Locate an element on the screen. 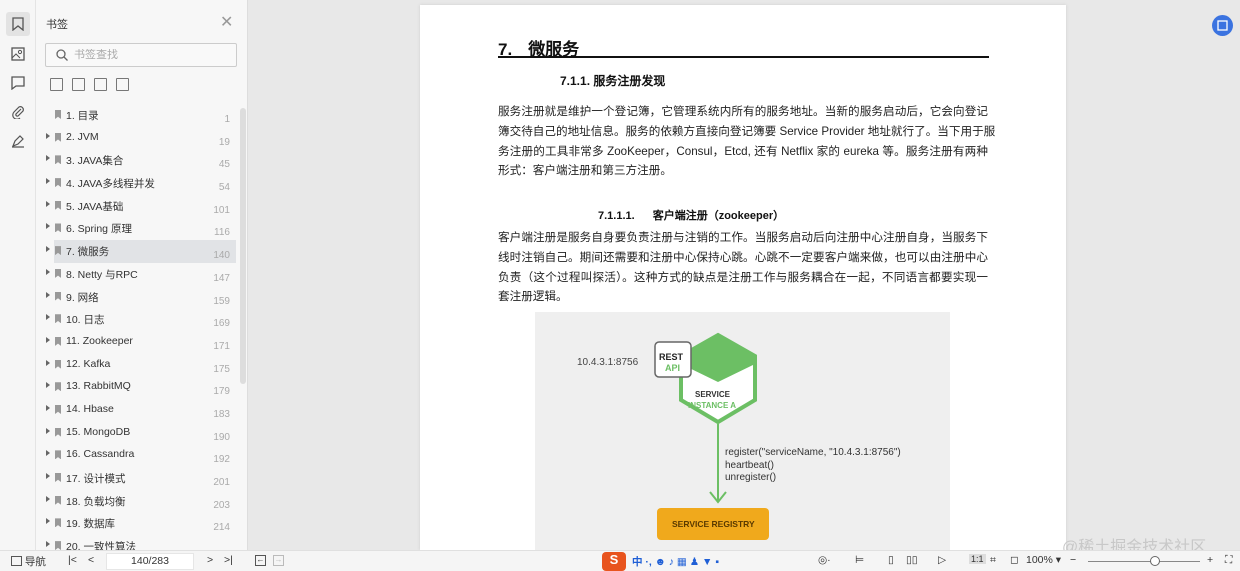  bookmark-item: 11. Zookeeper 171 is located at coordinates (140, 342).